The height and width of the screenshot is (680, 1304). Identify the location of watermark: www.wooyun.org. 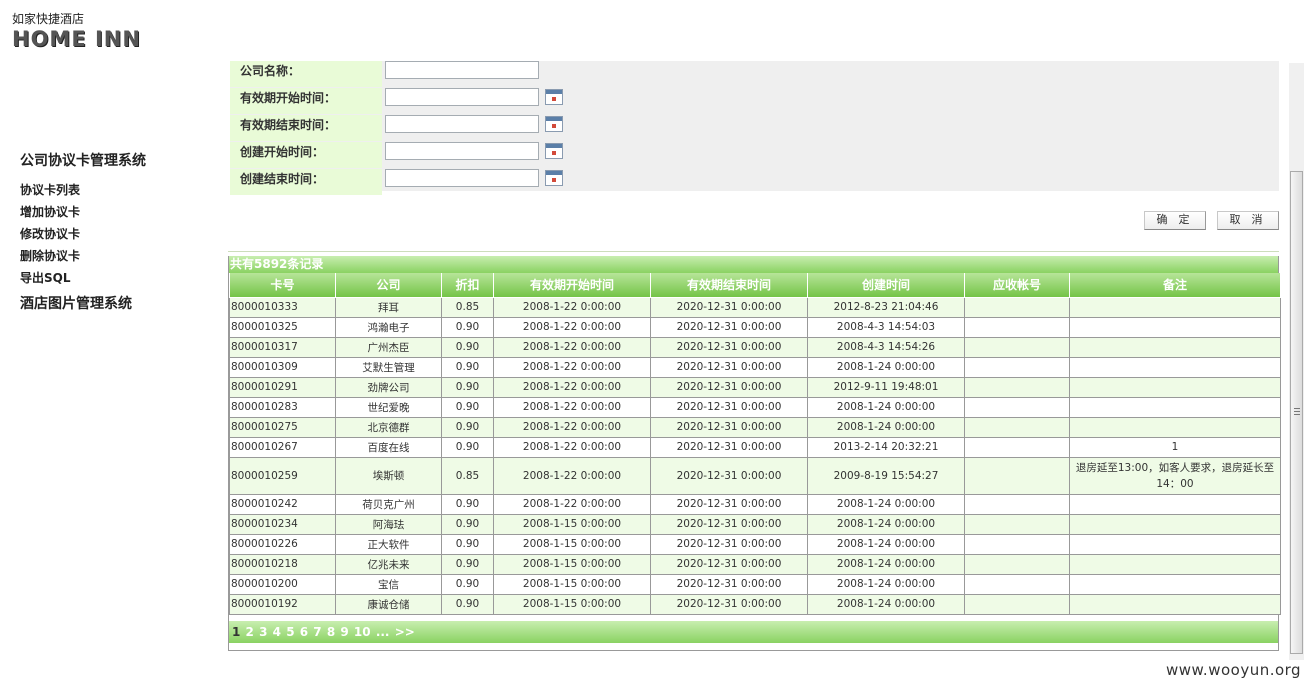
(1234, 670).